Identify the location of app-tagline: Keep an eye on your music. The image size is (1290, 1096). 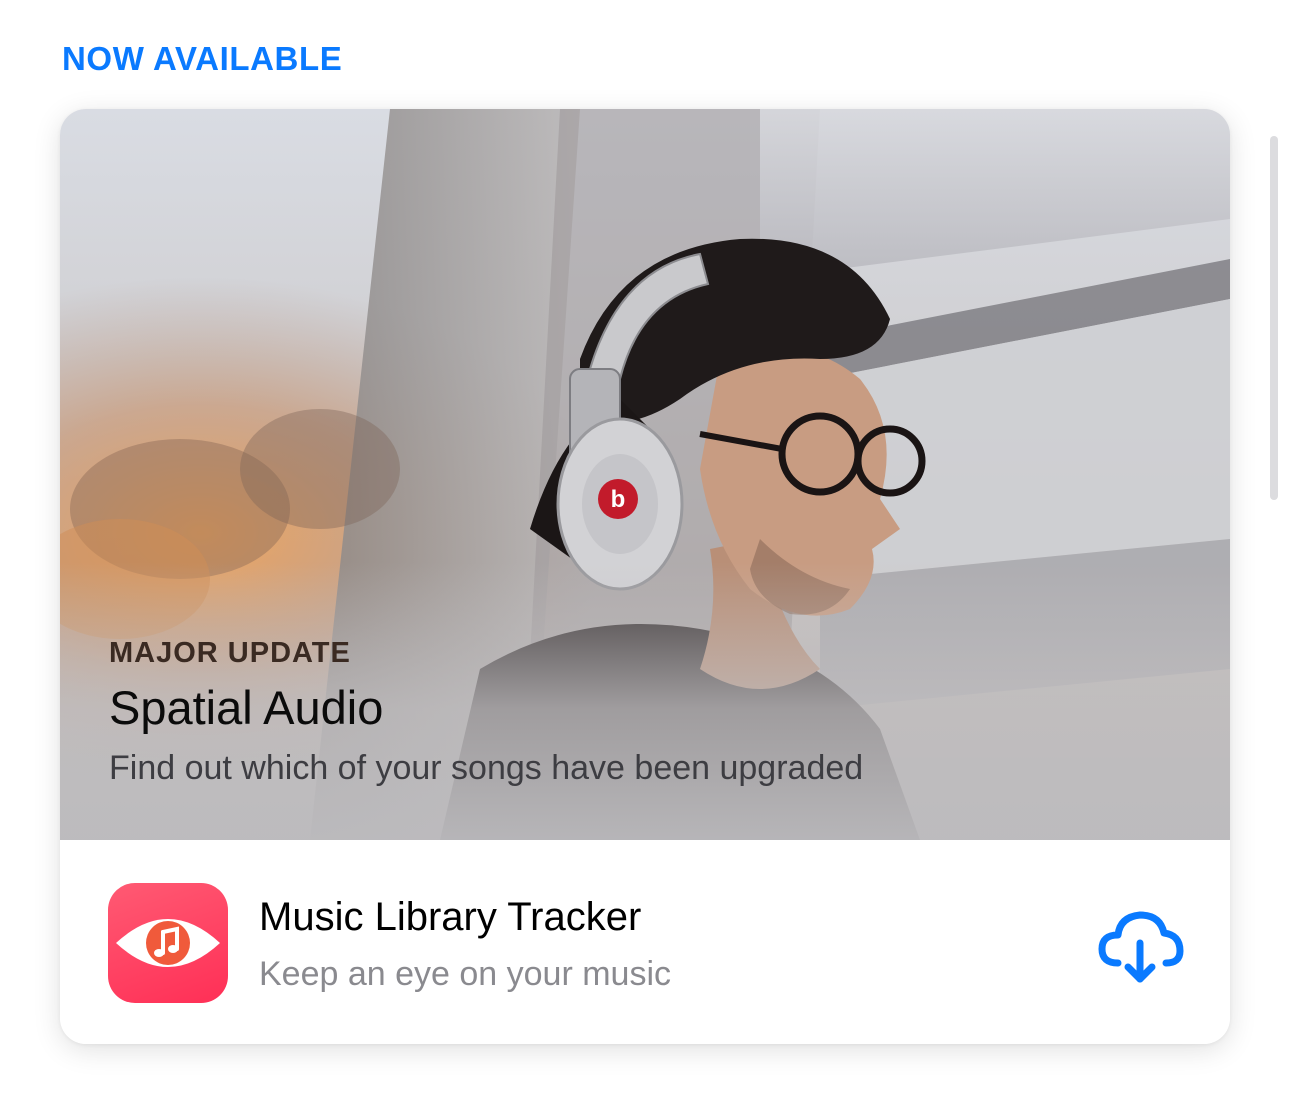
(465, 974).